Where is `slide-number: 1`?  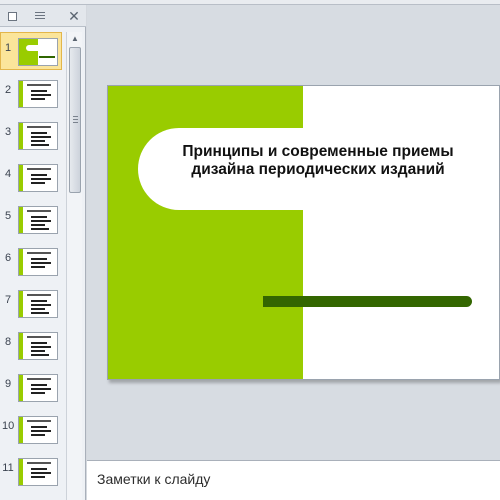 slide-number: 1 is located at coordinates (8, 48).